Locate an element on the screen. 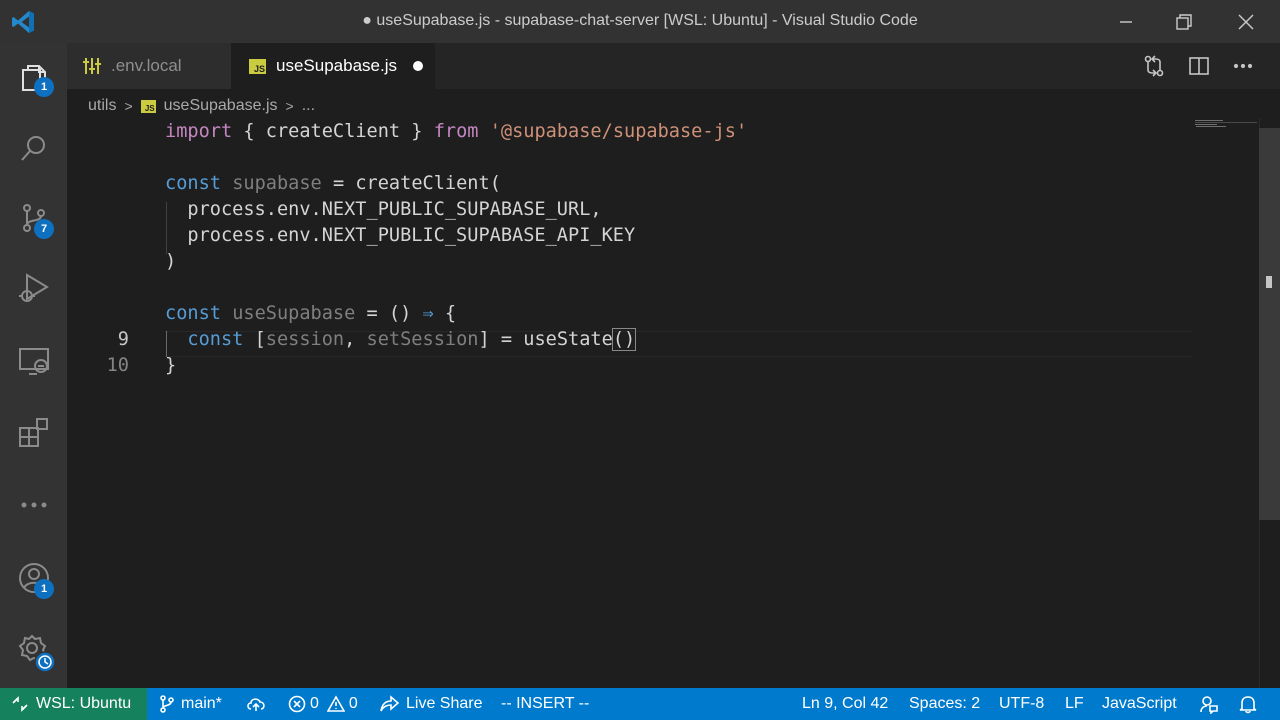  bell-icon is located at coordinates (1248, 705).